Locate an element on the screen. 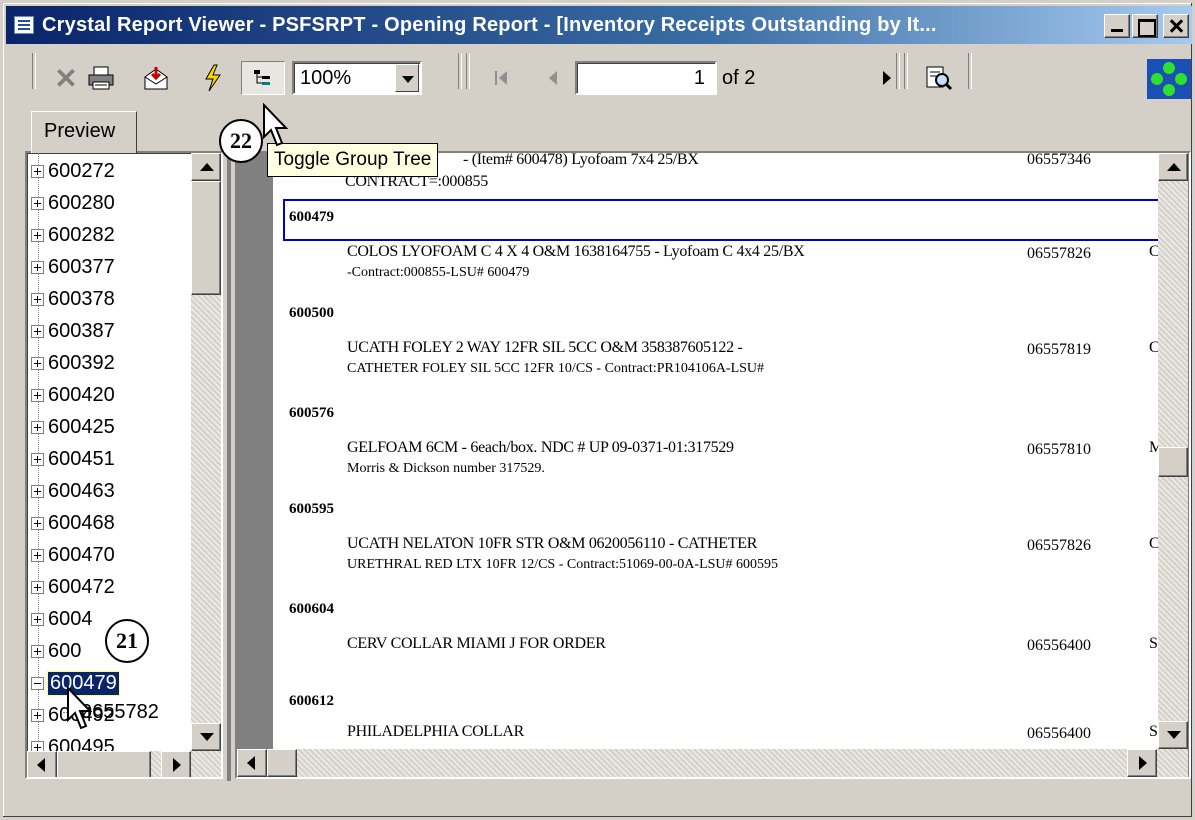  tree-item-label: 600392 is located at coordinates (81, 362).